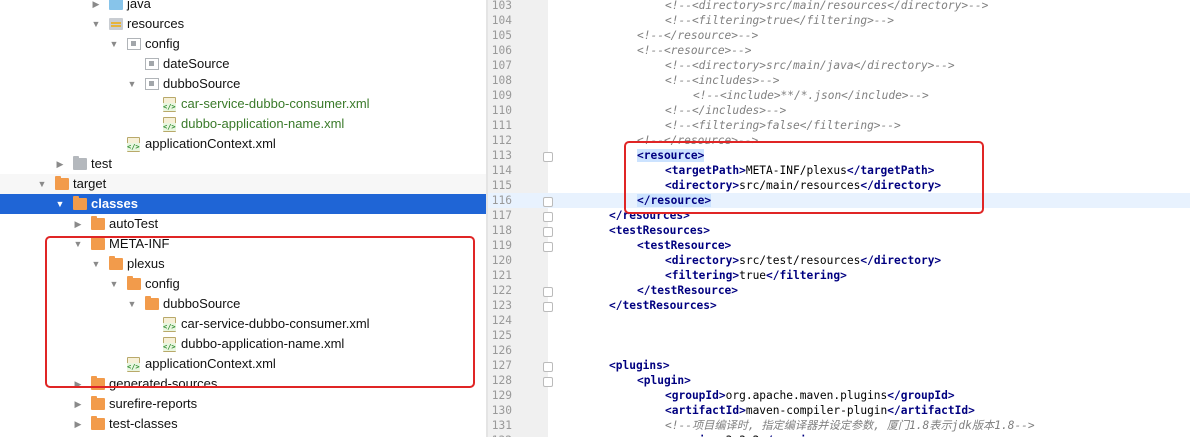  Describe the element at coordinates (243, 384) in the screenshot. I see `tree-row: ▶ generated-sources` at that location.